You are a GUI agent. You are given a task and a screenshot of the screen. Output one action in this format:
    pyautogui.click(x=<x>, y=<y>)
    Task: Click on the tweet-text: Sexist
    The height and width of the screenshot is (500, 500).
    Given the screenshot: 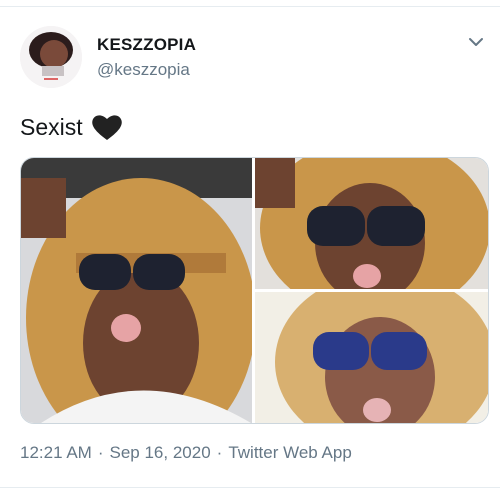 What is the action you would take?
    pyautogui.click(x=51, y=126)
    